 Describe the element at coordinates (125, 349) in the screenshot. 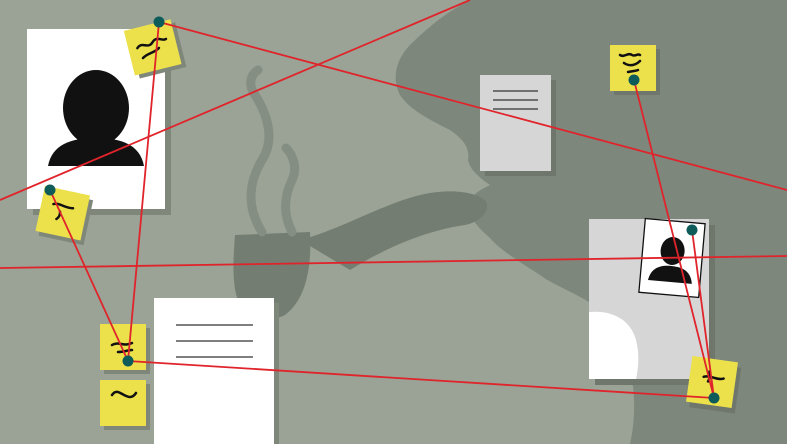

I see `sticky-note-bottom-left-upper` at that location.